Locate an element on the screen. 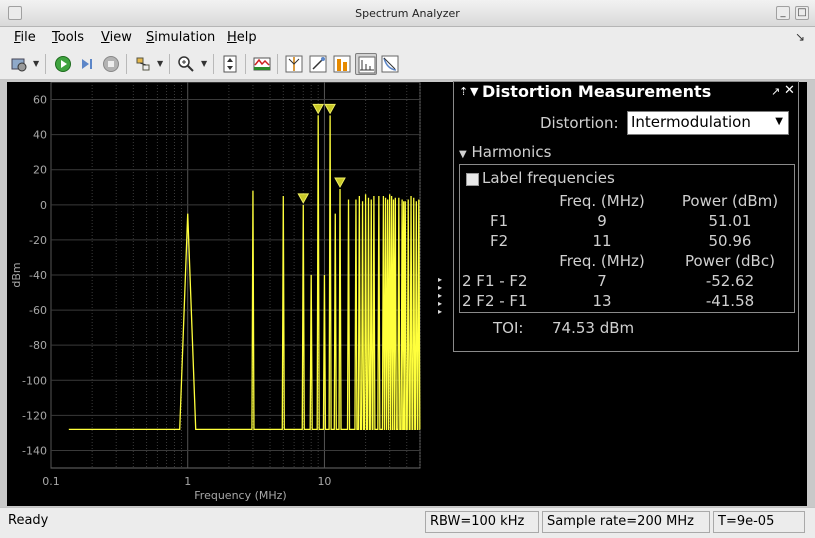 Image resolution: width=815 pixels, height=538 pixels. y-tick-label: -40 is located at coordinates (38, 275).